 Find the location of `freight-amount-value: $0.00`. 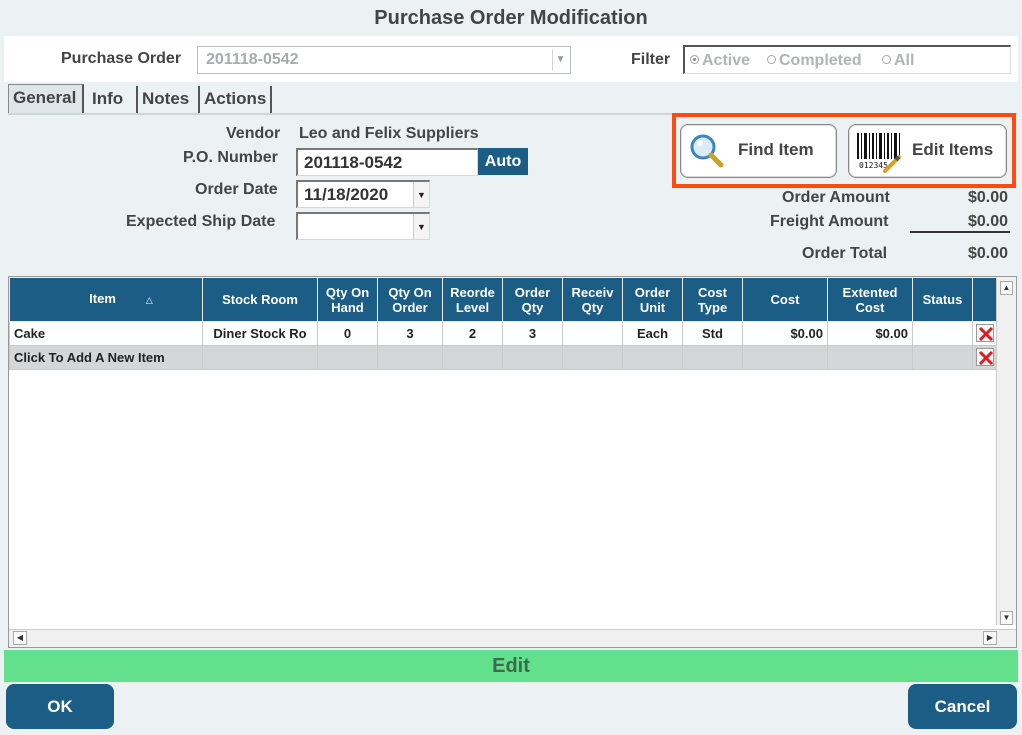

freight-amount-value: $0.00 is located at coordinates (987, 221).